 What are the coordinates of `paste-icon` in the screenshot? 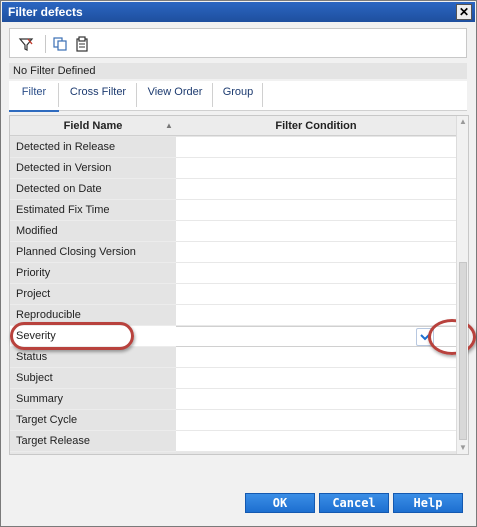 It's located at (82, 44).